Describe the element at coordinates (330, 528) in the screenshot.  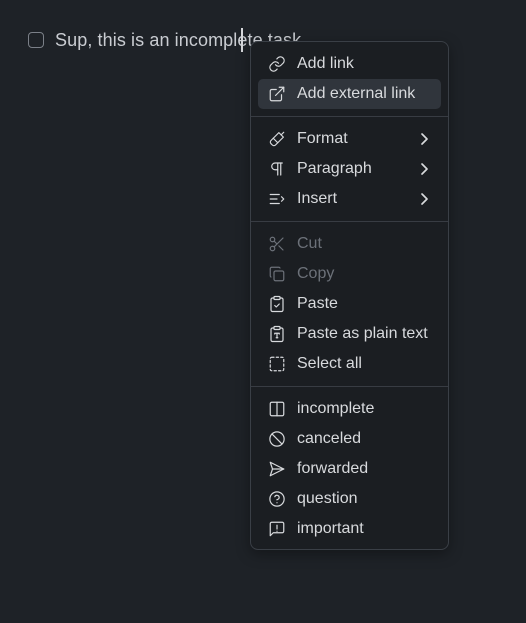
I see `menu-item-label: important` at that location.